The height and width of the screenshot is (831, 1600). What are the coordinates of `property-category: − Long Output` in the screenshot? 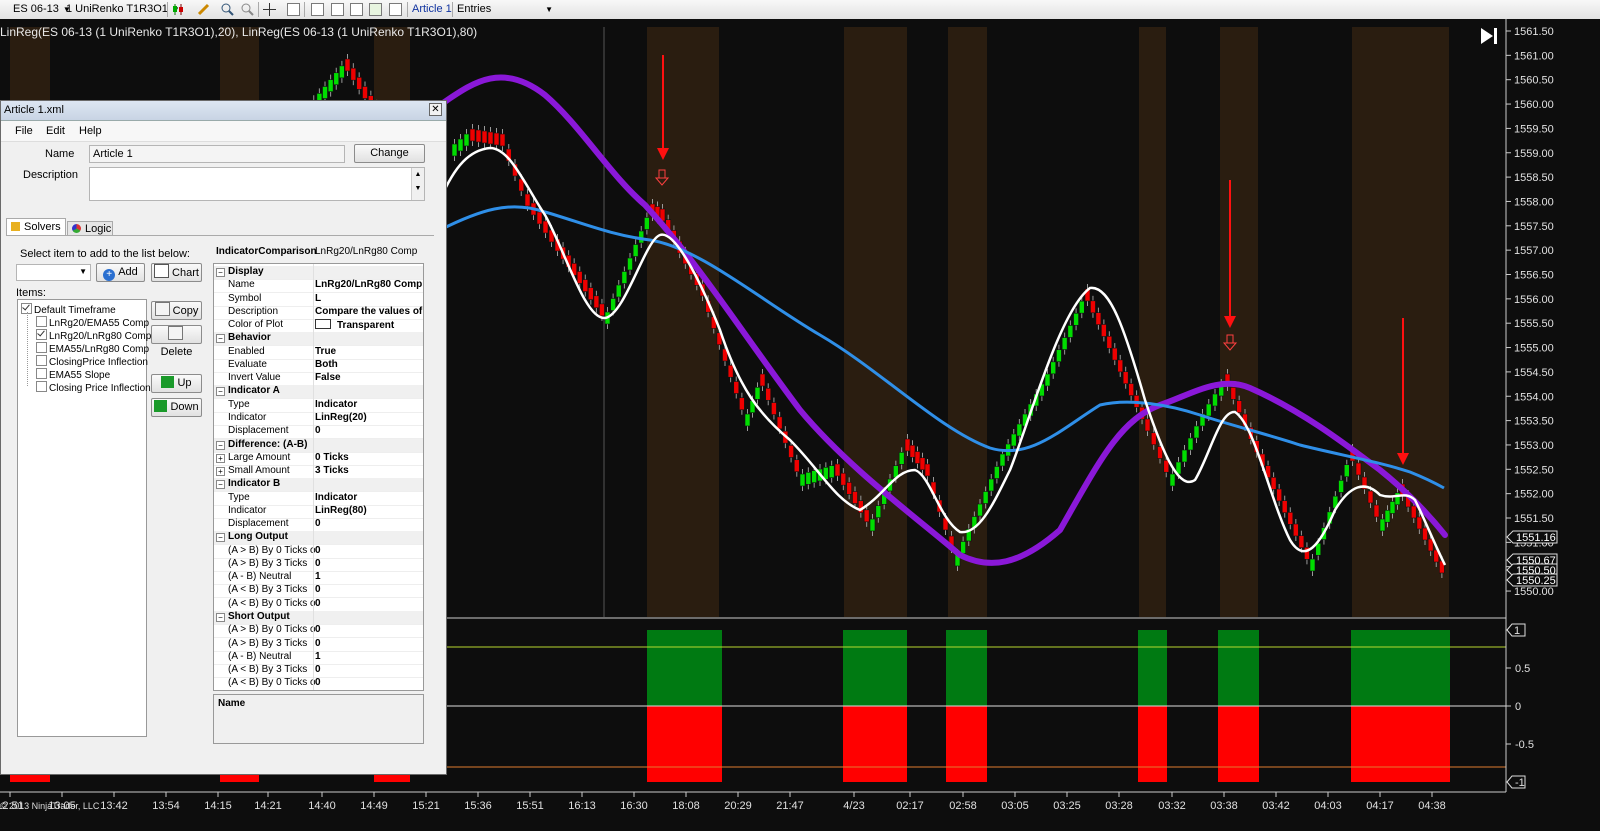 It's located at (318, 538).